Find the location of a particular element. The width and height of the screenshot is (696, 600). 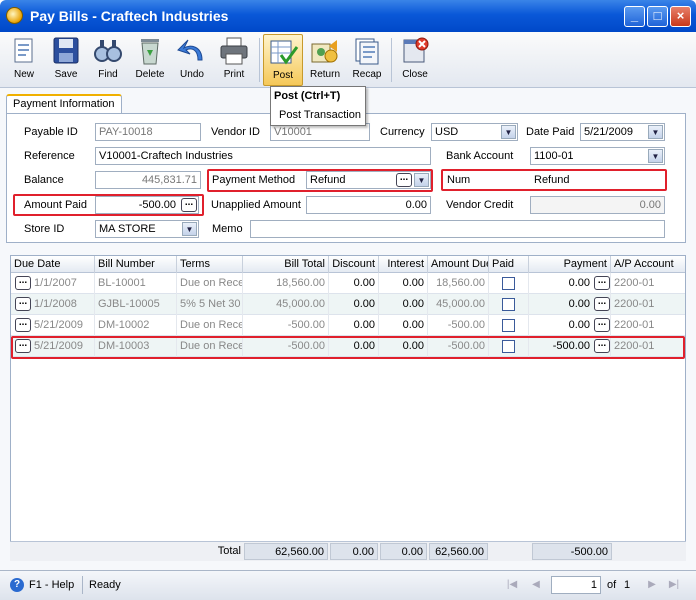

currency-select: USD ▼ is located at coordinates (474, 132).